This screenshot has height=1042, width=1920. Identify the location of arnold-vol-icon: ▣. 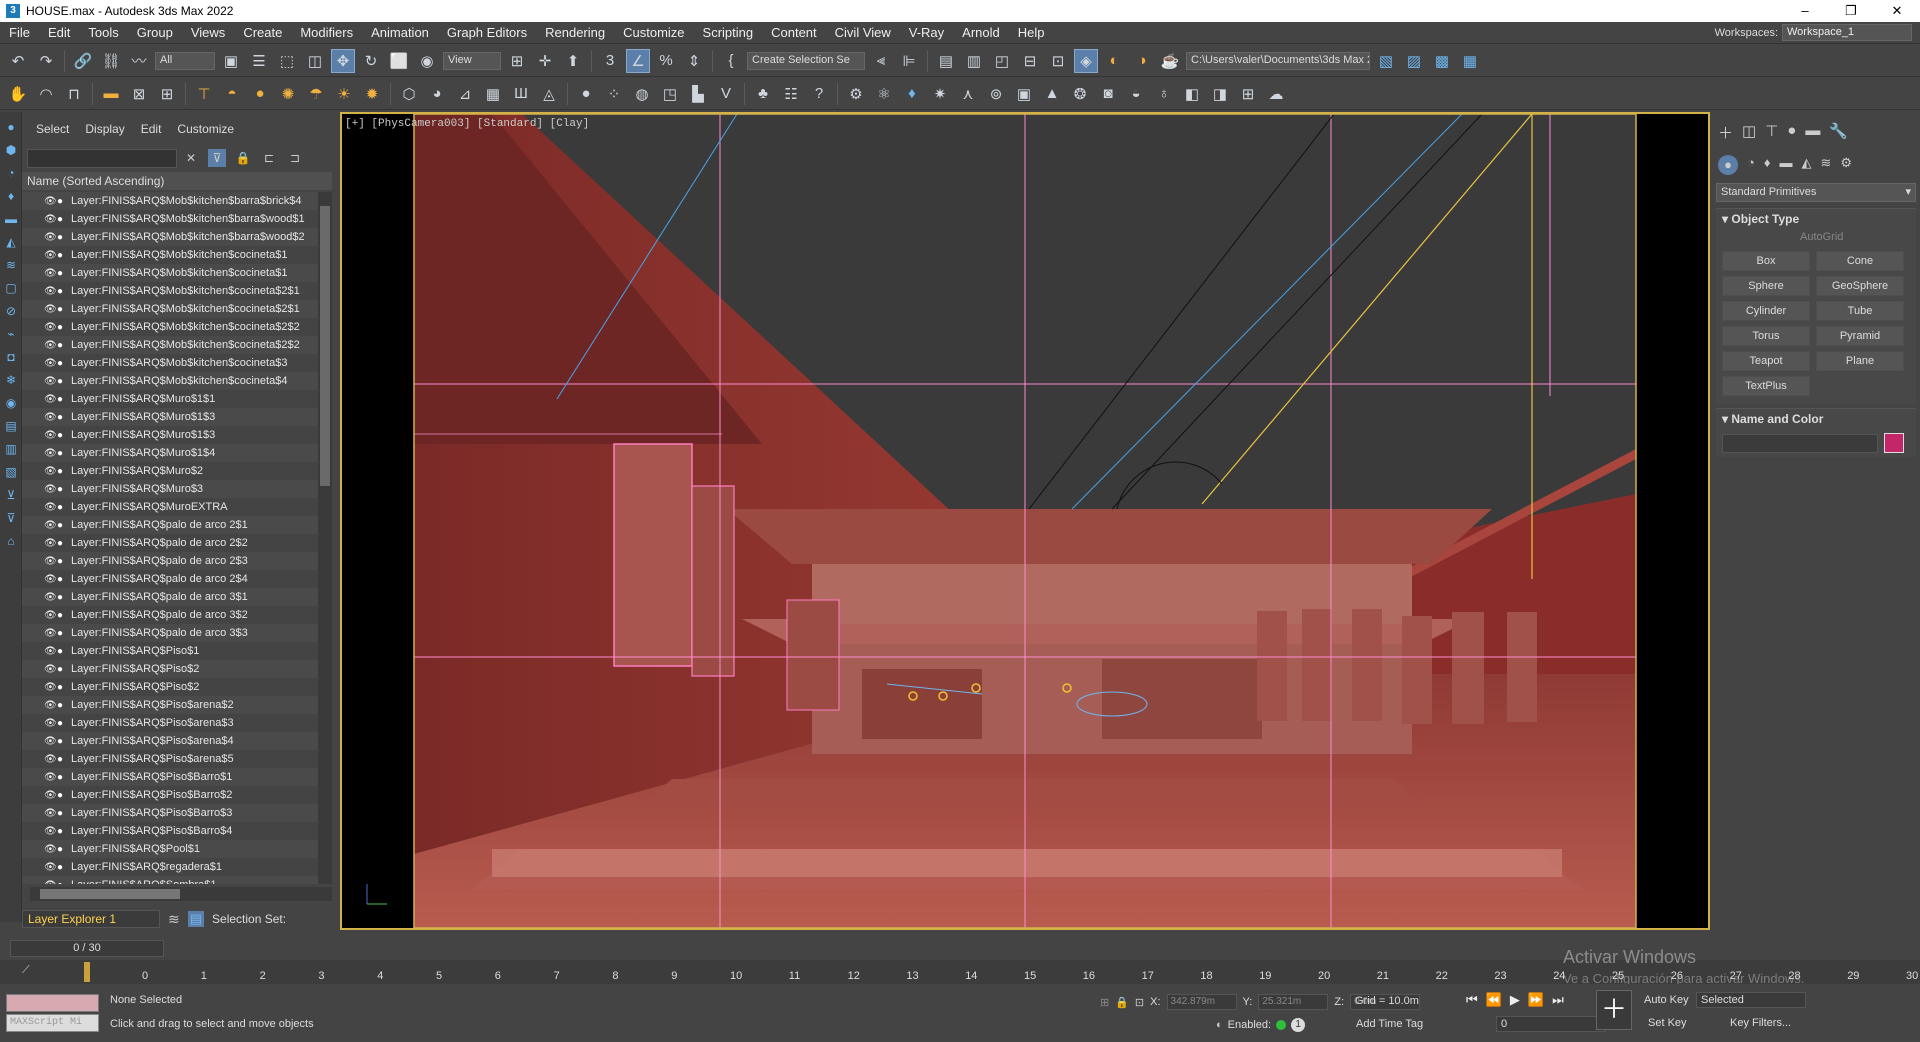
(1024, 94).